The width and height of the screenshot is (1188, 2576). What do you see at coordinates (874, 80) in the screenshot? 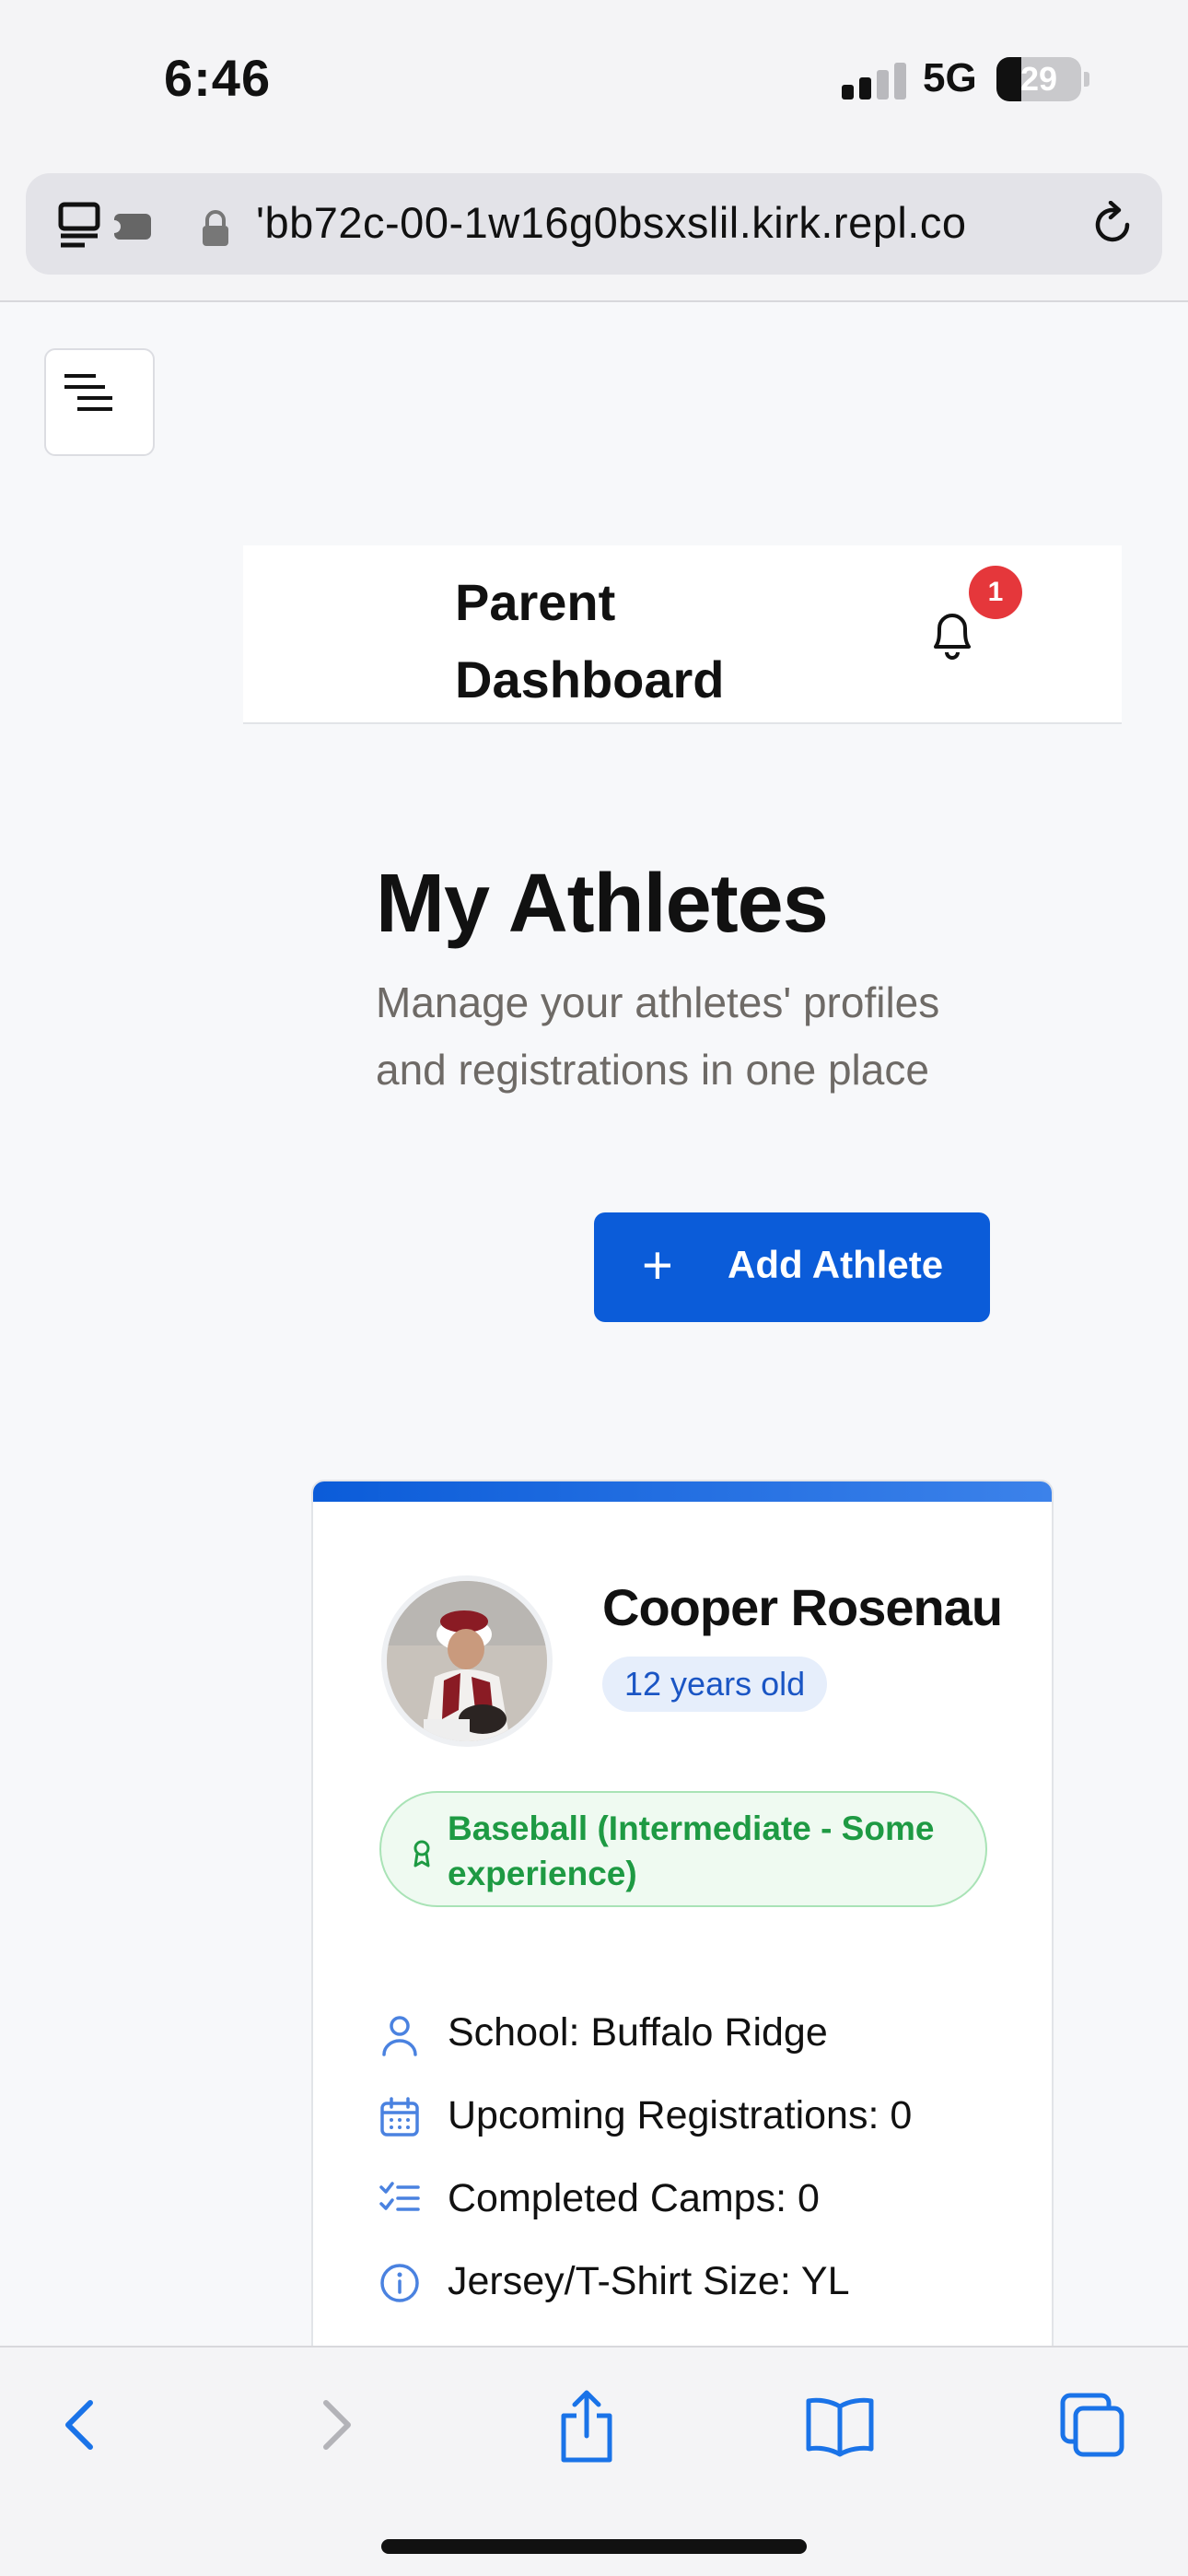
I see `cellular-signal-icon` at bounding box center [874, 80].